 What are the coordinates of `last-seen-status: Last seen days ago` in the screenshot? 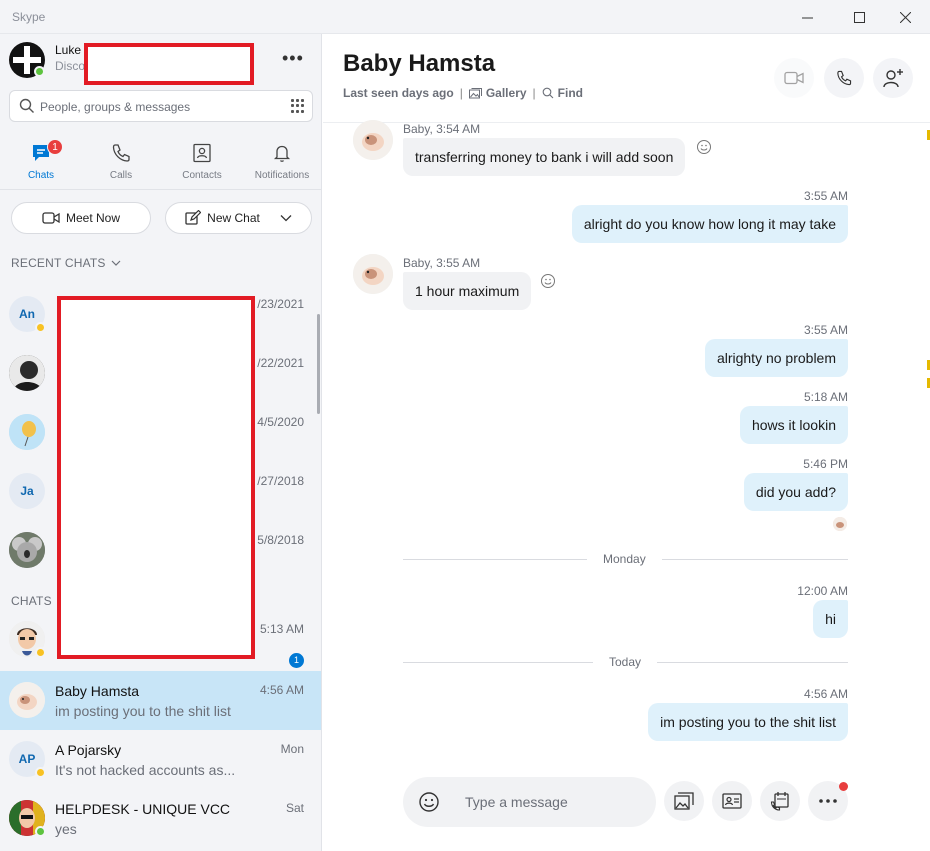 It's located at (398, 93).